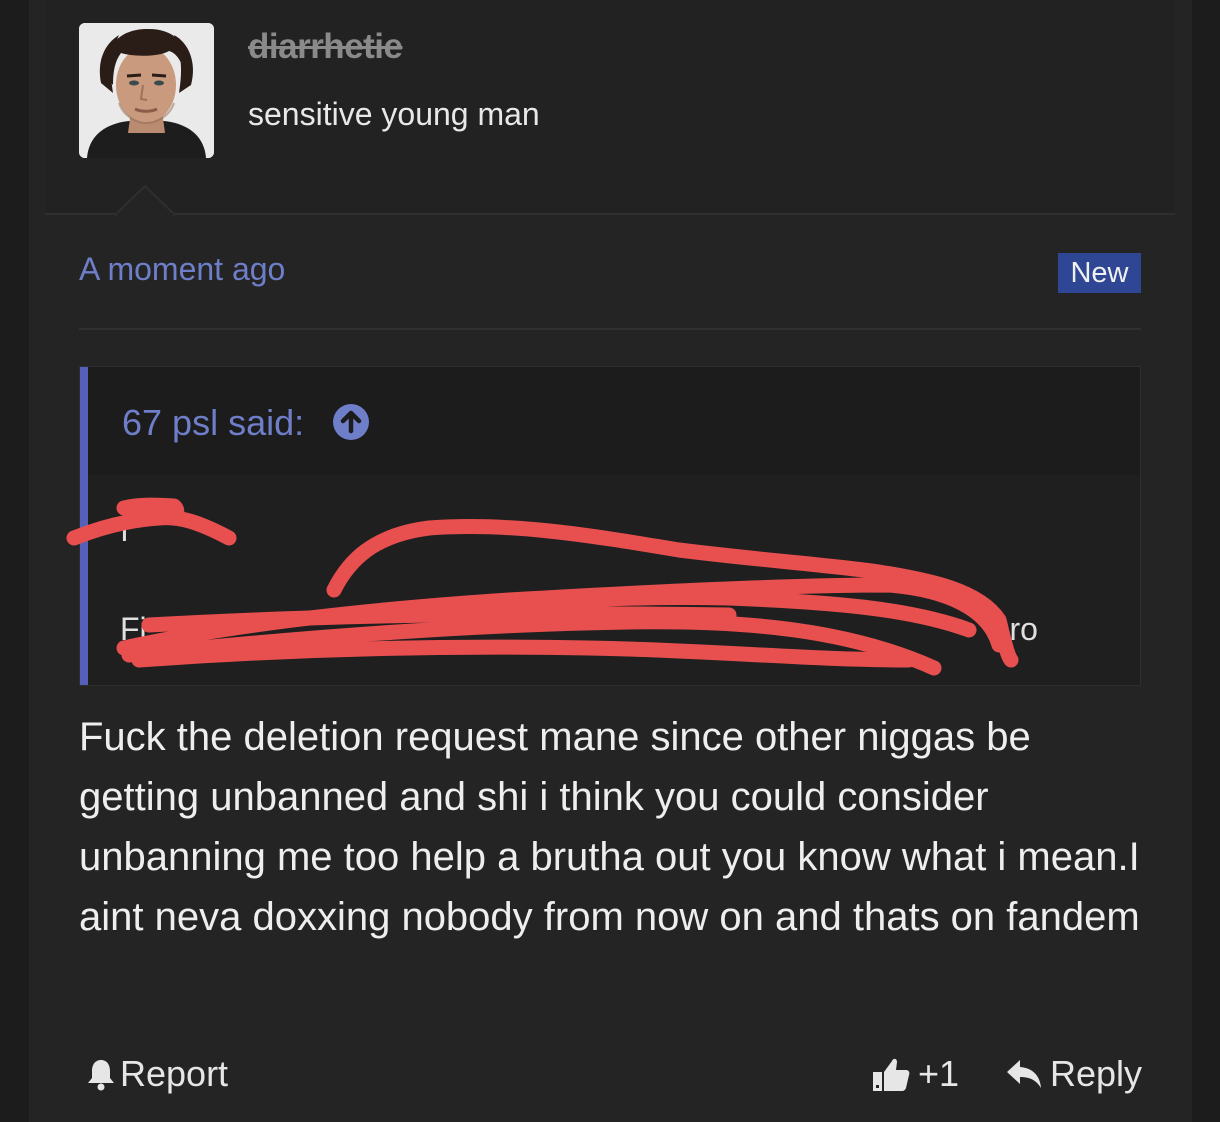  Describe the element at coordinates (915, 1074) in the screenshot. I see `like-button: +1` at that location.